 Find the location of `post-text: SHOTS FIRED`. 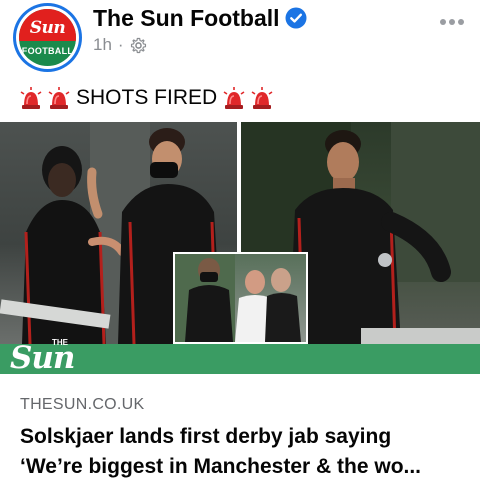

post-text: SHOTS FIRED is located at coordinates (147, 97).